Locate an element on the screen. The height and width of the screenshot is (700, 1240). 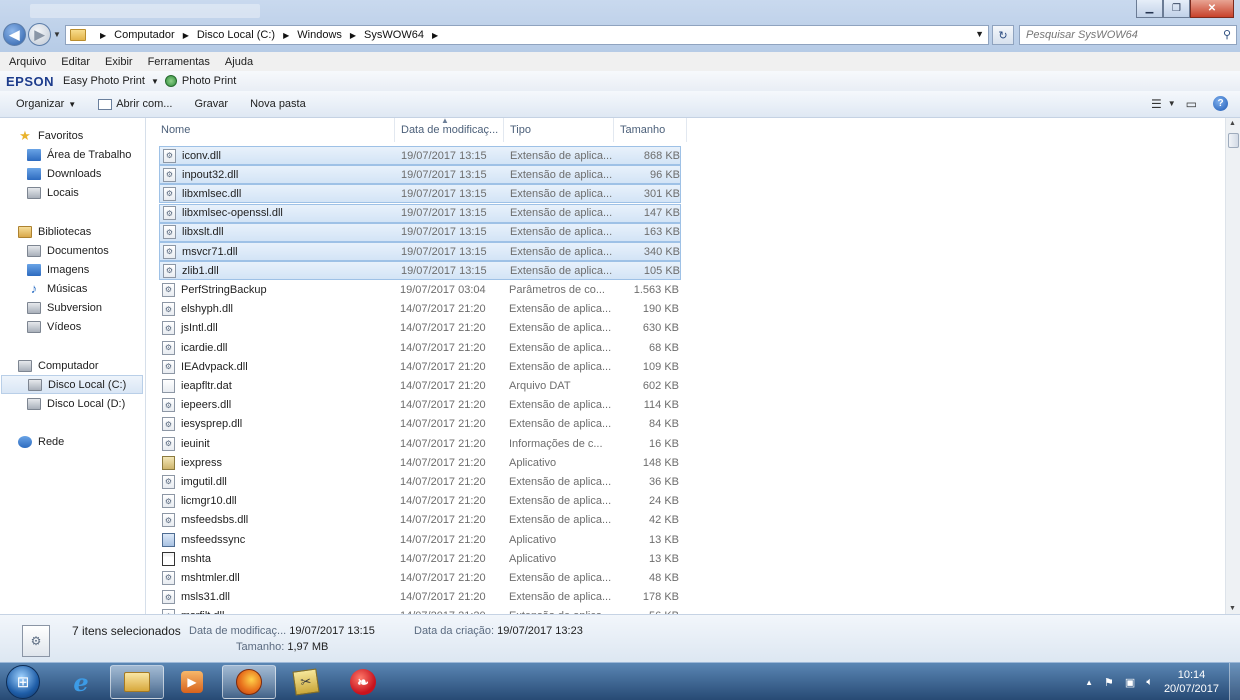
nav-music: ♪ Músicas is located at coordinates (57, 288).